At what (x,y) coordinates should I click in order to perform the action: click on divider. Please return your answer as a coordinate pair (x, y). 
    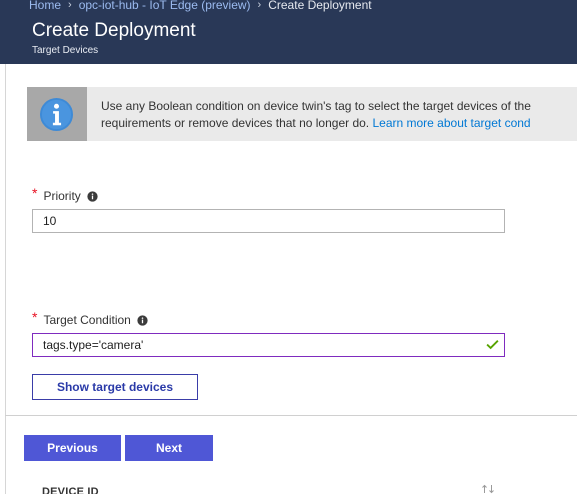
    Looking at the image, I should click on (291, 415).